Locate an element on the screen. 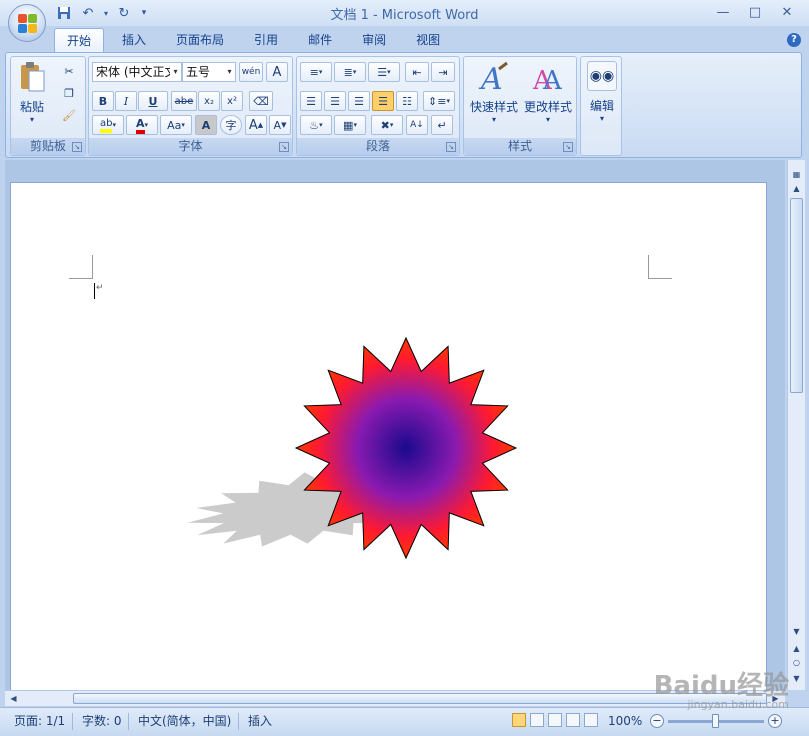 This screenshot has width=809, height=736. customize-icon: ▾ is located at coordinates (144, 13).